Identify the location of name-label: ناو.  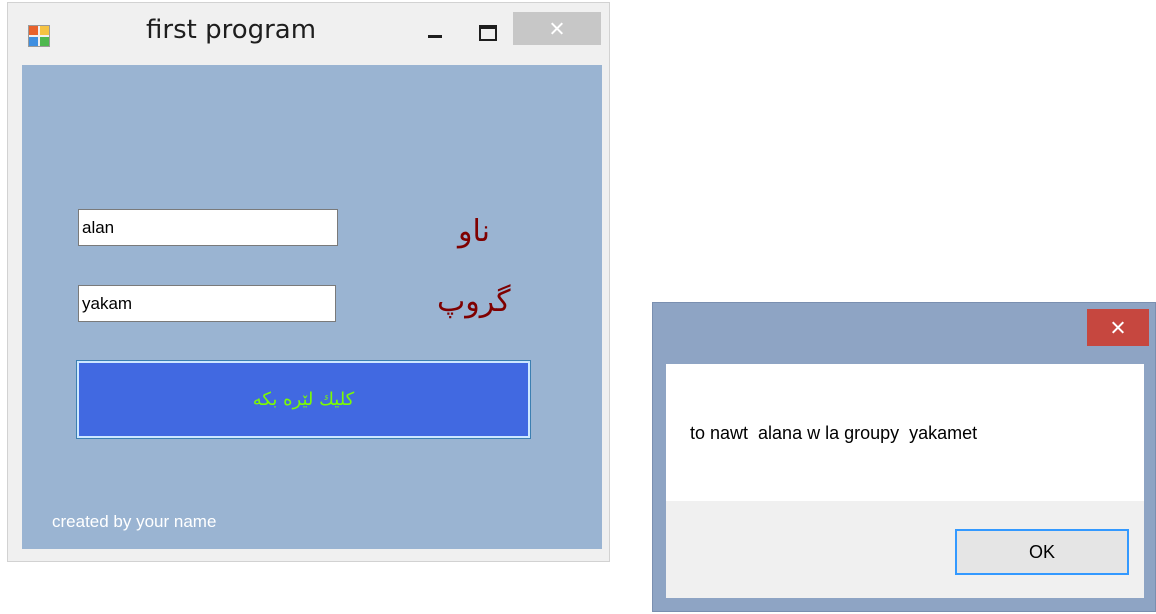
(474, 231).